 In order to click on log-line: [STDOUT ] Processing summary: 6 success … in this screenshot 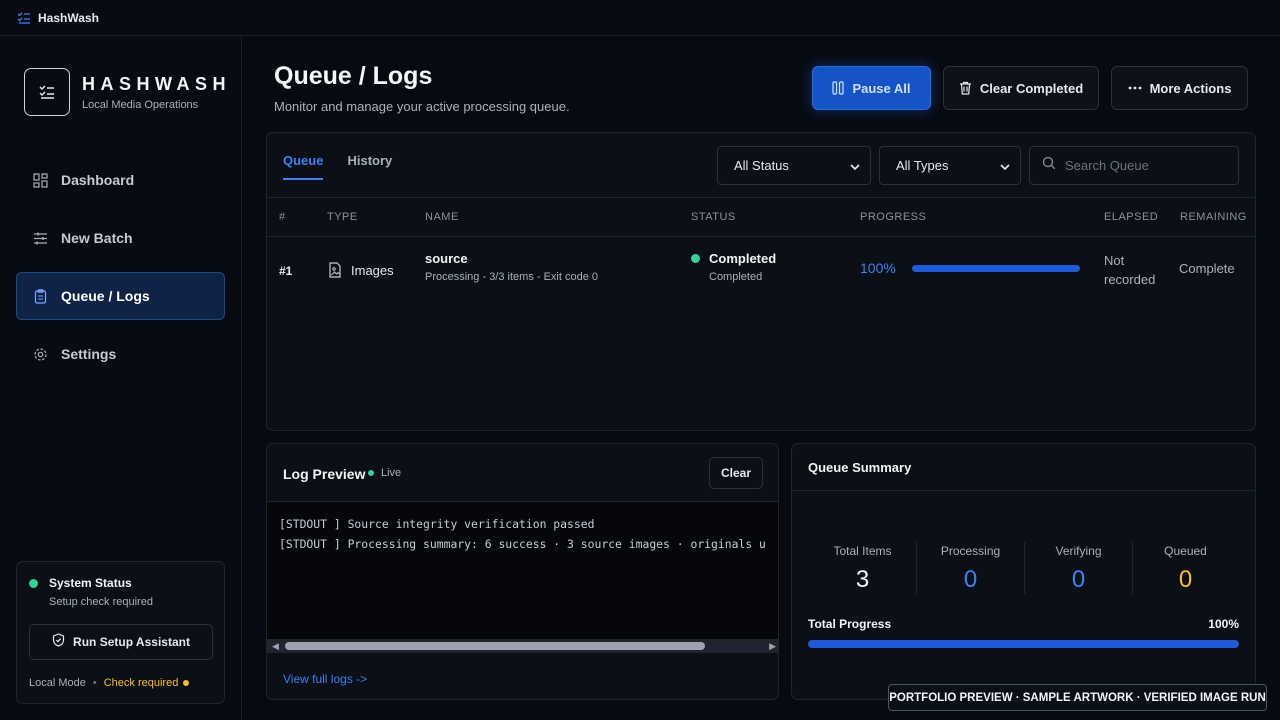, I will do `click(522, 544)`.